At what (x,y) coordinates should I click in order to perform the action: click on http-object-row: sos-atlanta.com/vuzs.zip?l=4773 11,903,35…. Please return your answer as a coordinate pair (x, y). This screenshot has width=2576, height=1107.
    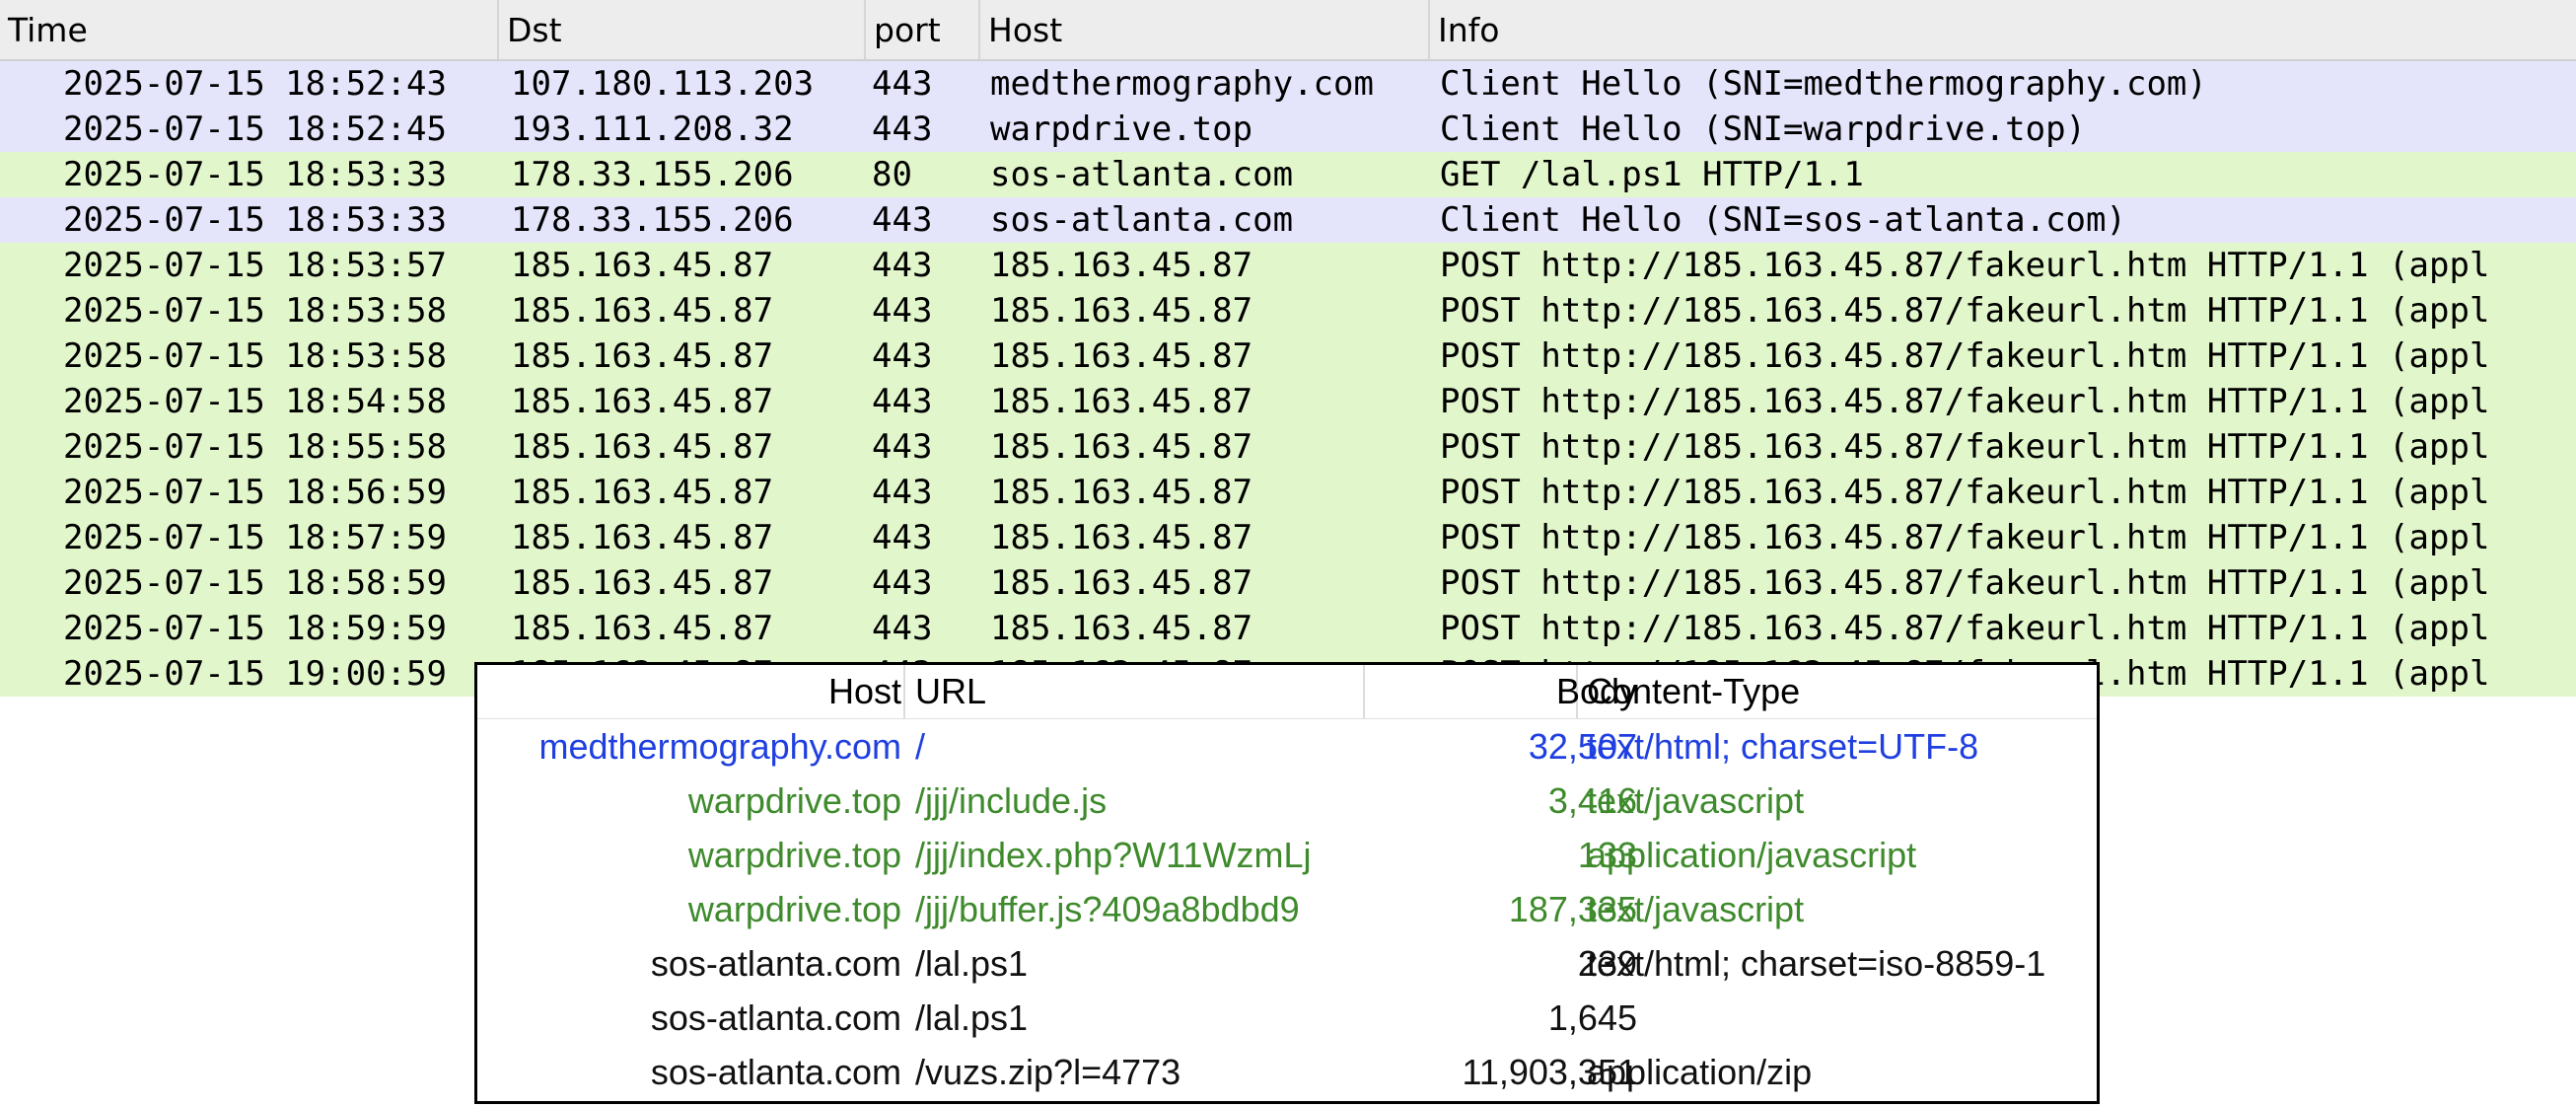
    Looking at the image, I should click on (1287, 1072).